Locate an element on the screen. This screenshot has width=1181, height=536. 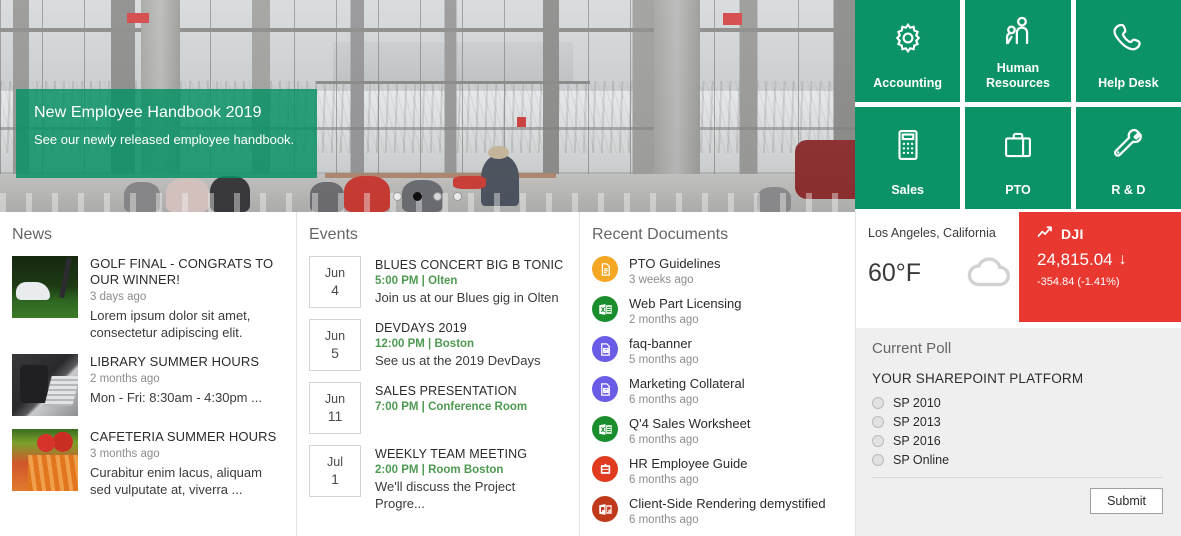
people-icon is located at coordinates (1017, 30).